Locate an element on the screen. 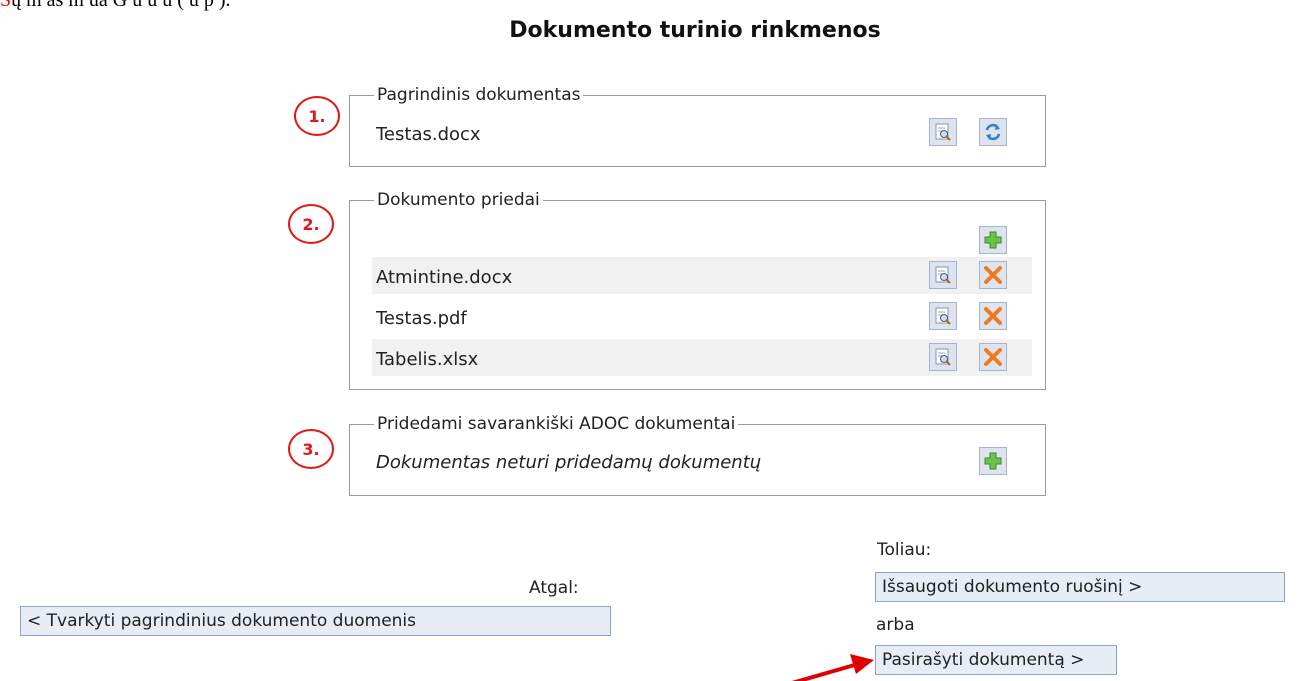 Image resolution: width=1302 pixels, height=681 pixels. add-adoc-button is located at coordinates (993, 461).